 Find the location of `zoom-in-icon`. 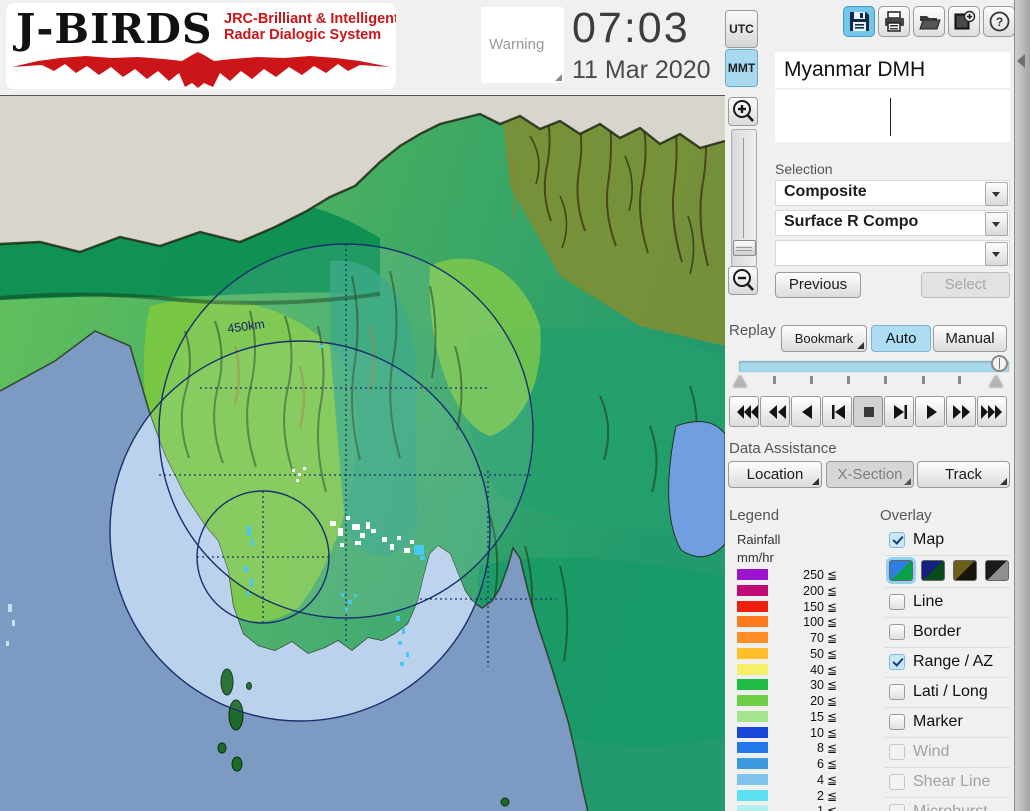

zoom-in-icon is located at coordinates (743, 111).